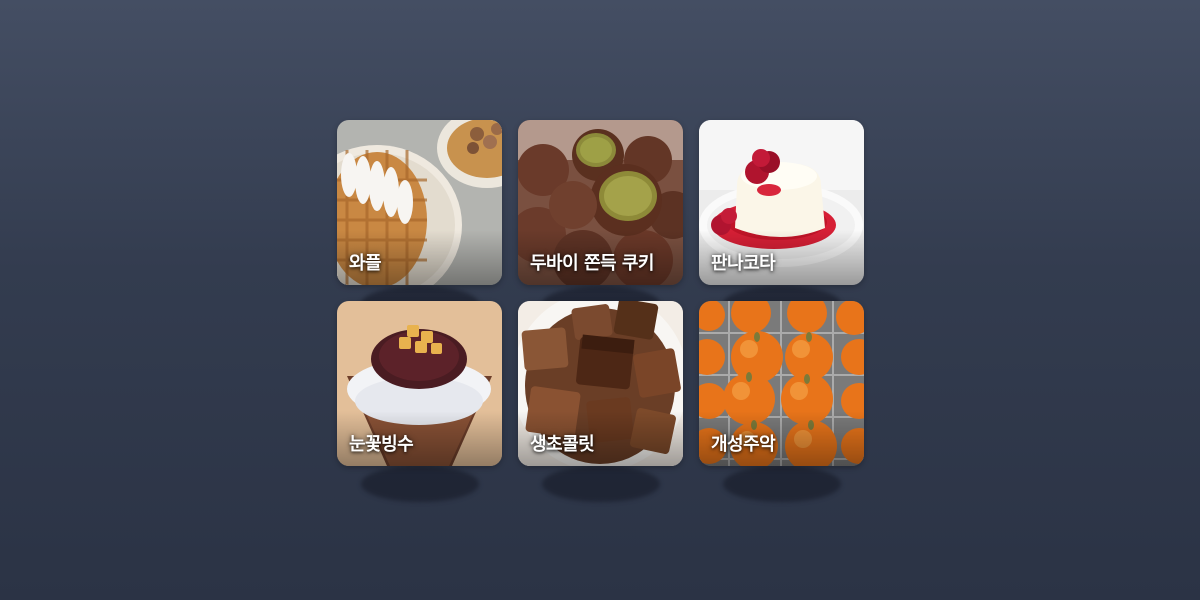  Describe the element at coordinates (365, 263) in the screenshot. I see `dessert-label: 와플` at that location.